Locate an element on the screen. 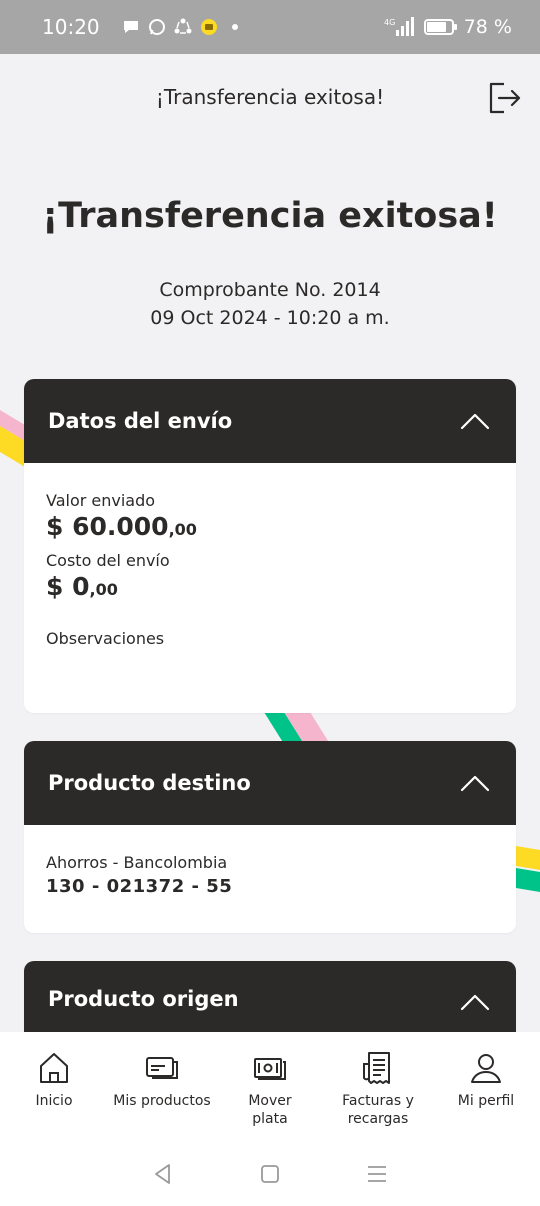  system-nav is located at coordinates (270, 1174).